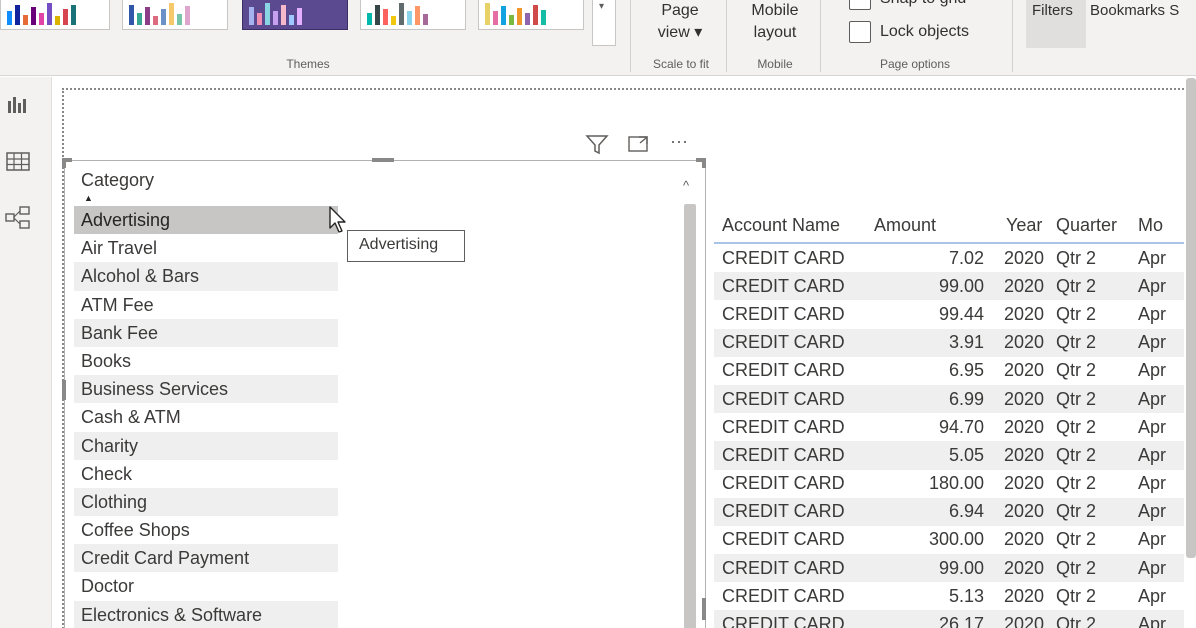 The width and height of the screenshot is (1196, 628). Describe the element at coordinates (295, 15) in the screenshot. I see `theme-thumb-selected` at that location.